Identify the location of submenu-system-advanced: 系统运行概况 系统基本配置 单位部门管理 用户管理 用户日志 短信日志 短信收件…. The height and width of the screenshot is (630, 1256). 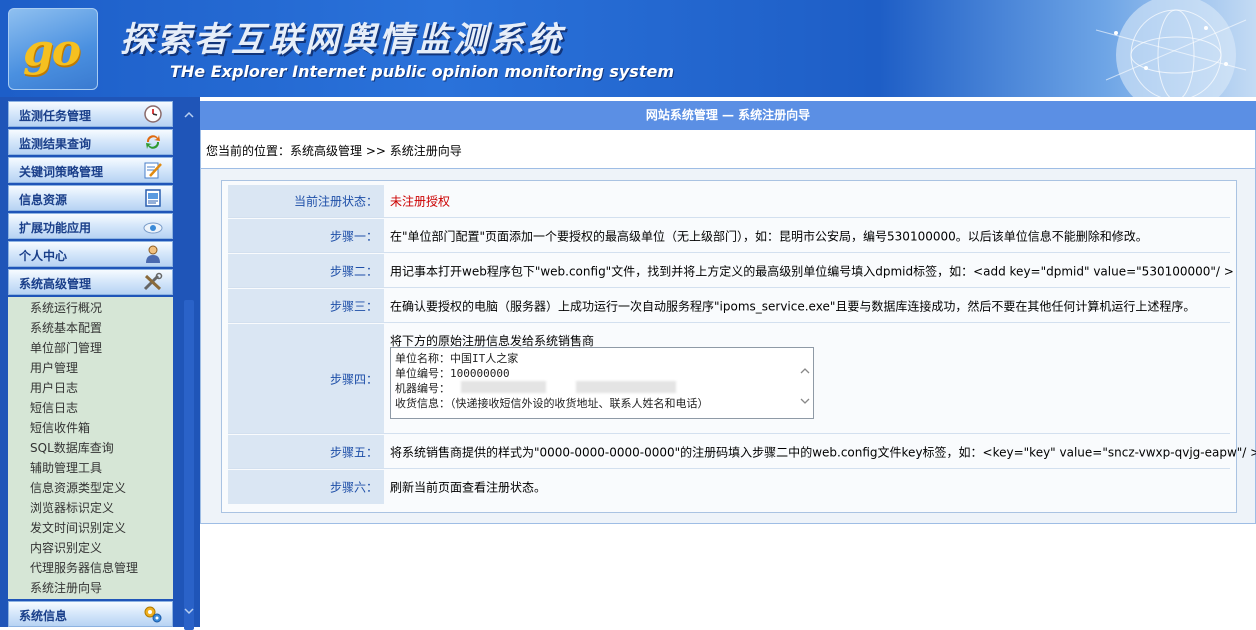
(90, 448).